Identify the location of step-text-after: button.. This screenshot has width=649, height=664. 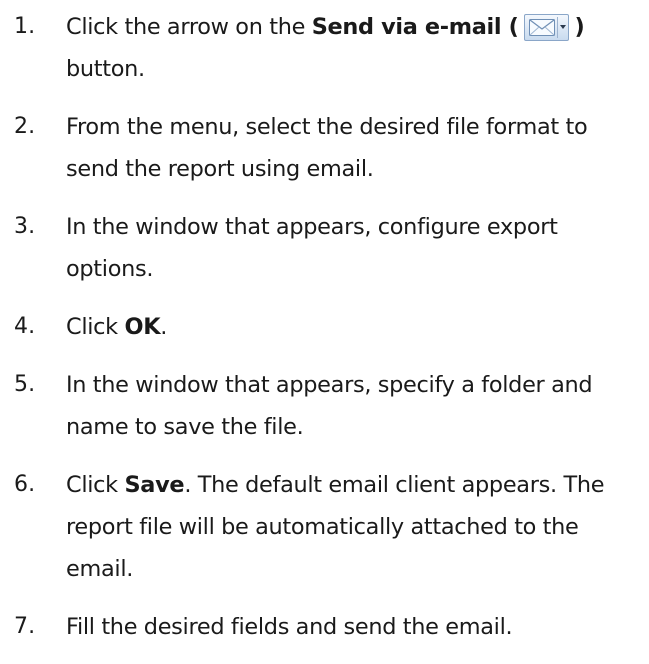
(105, 69).